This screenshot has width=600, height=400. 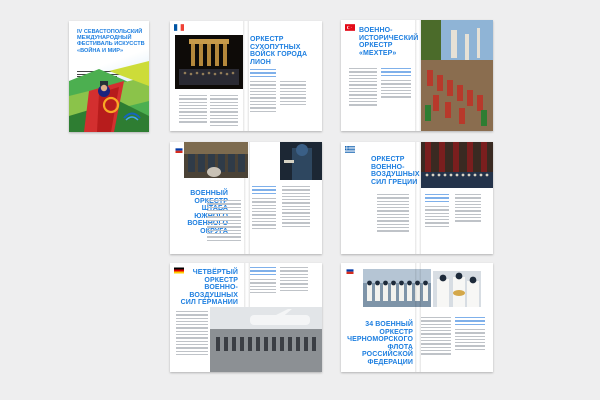 I want to click on spread-title: ОРКЕСТР ВОЕННО-ВОЗДУШНЫХ СИЛ ГРЕЦИИ, so click(x=395, y=171).